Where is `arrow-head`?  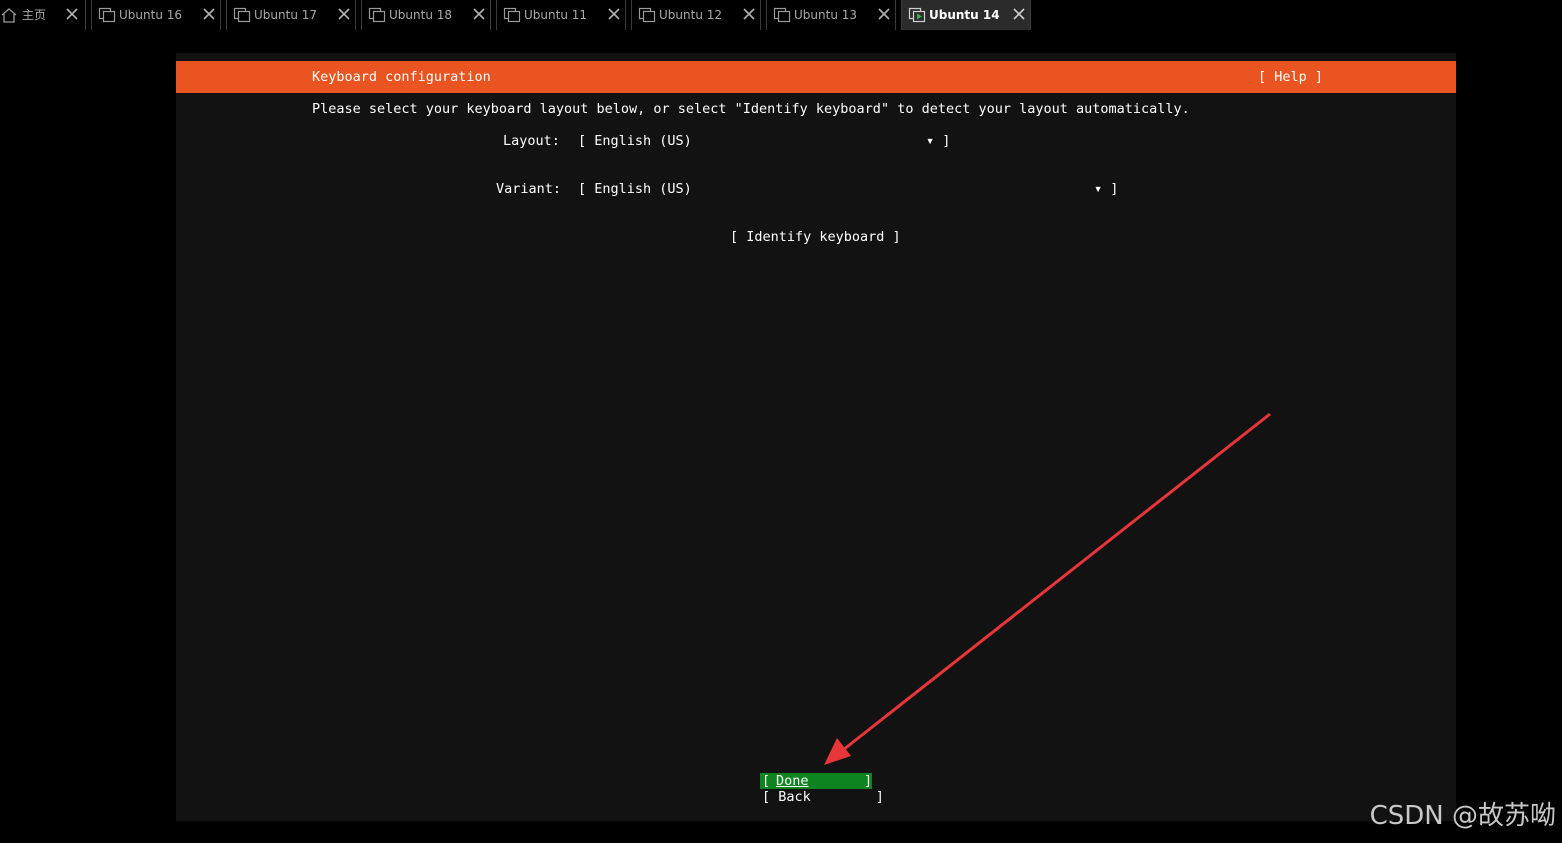
arrow-head is located at coordinates (837, 751).